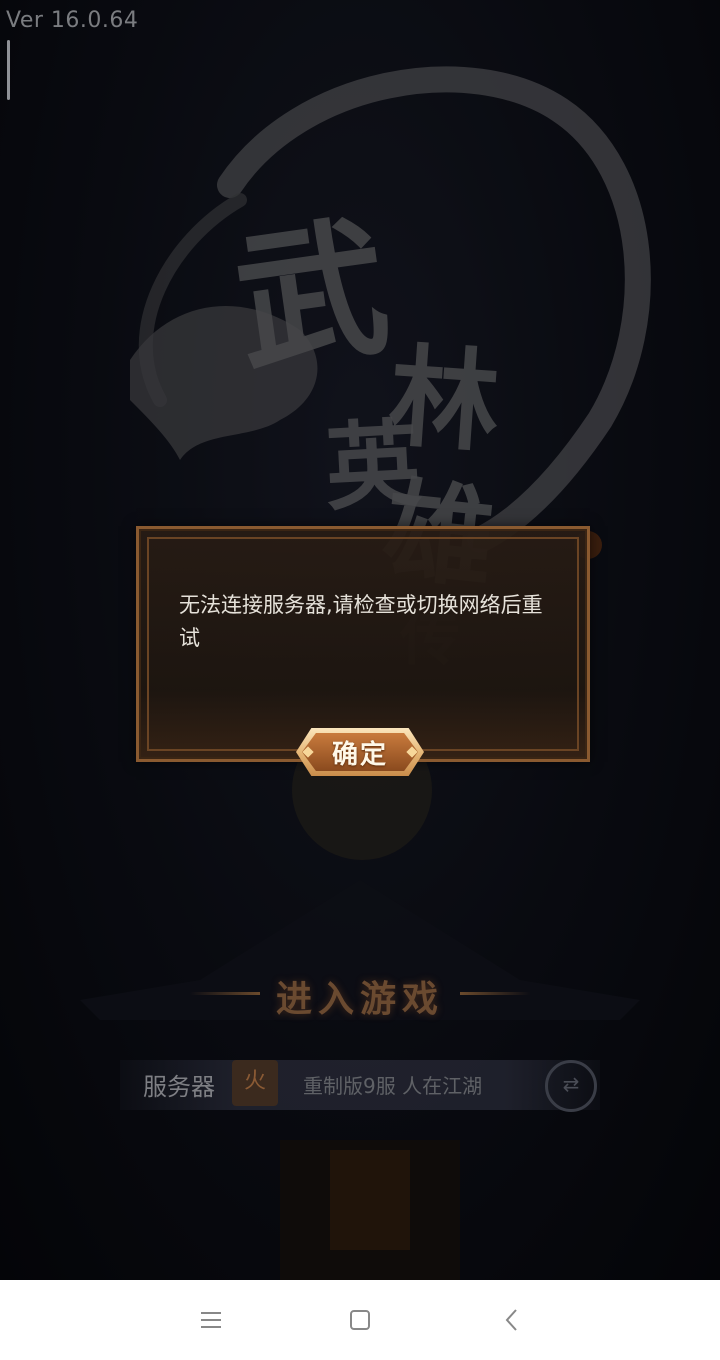 The image size is (720, 1360). I want to click on server-label: 服务器, so click(179, 1087).